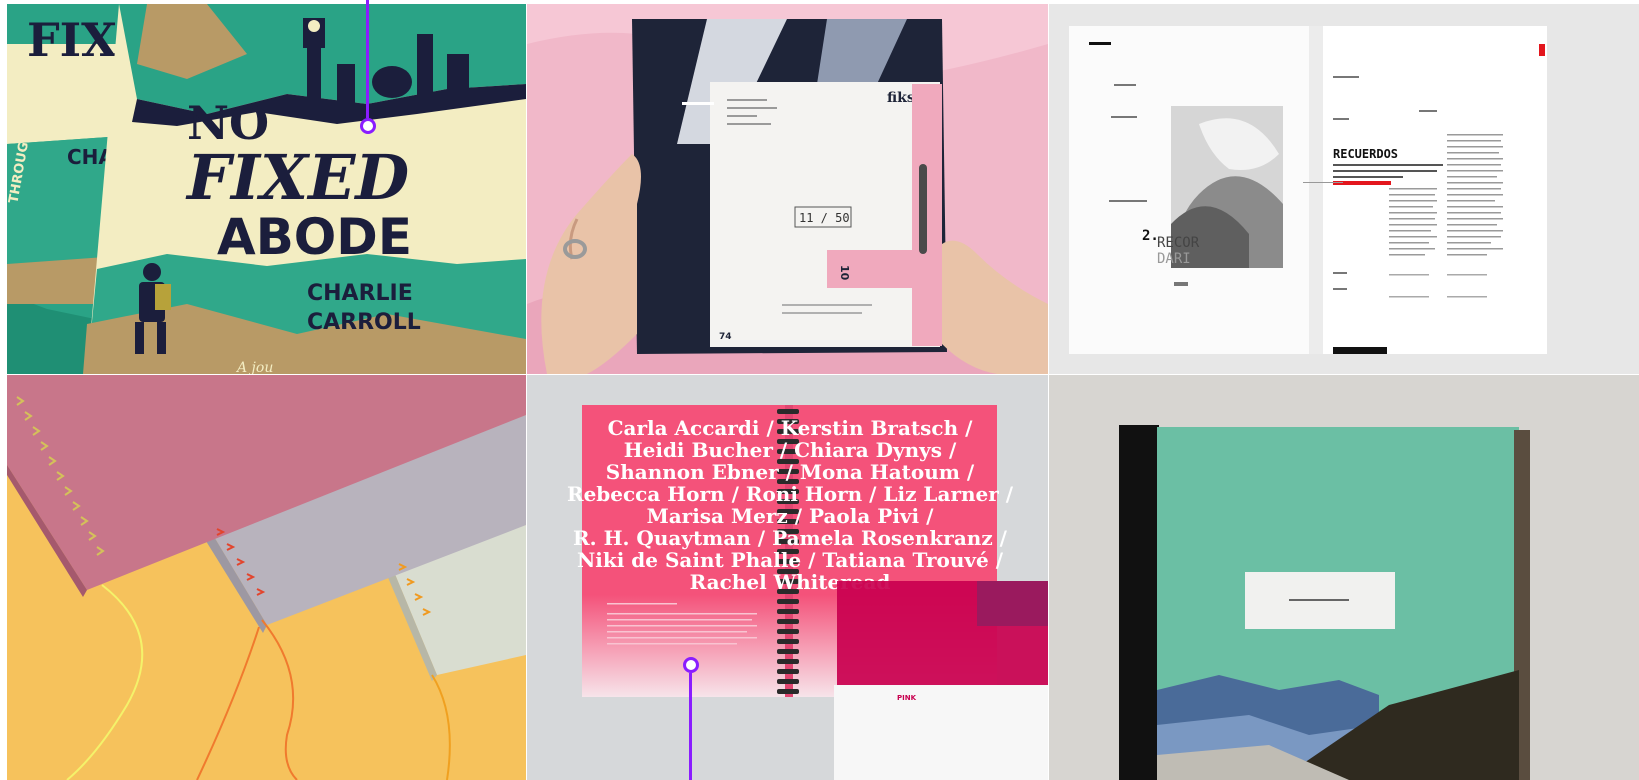  Describe the element at coordinates (790, 494) in the screenshot. I see `artist-names-line-4: Rebecca Horn / Roni Horn / Liz Larner /` at that location.